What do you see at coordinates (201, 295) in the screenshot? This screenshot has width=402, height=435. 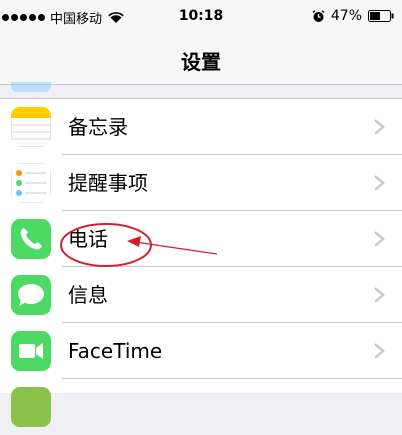 I see `settings-row-messages: 信息` at bounding box center [201, 295].